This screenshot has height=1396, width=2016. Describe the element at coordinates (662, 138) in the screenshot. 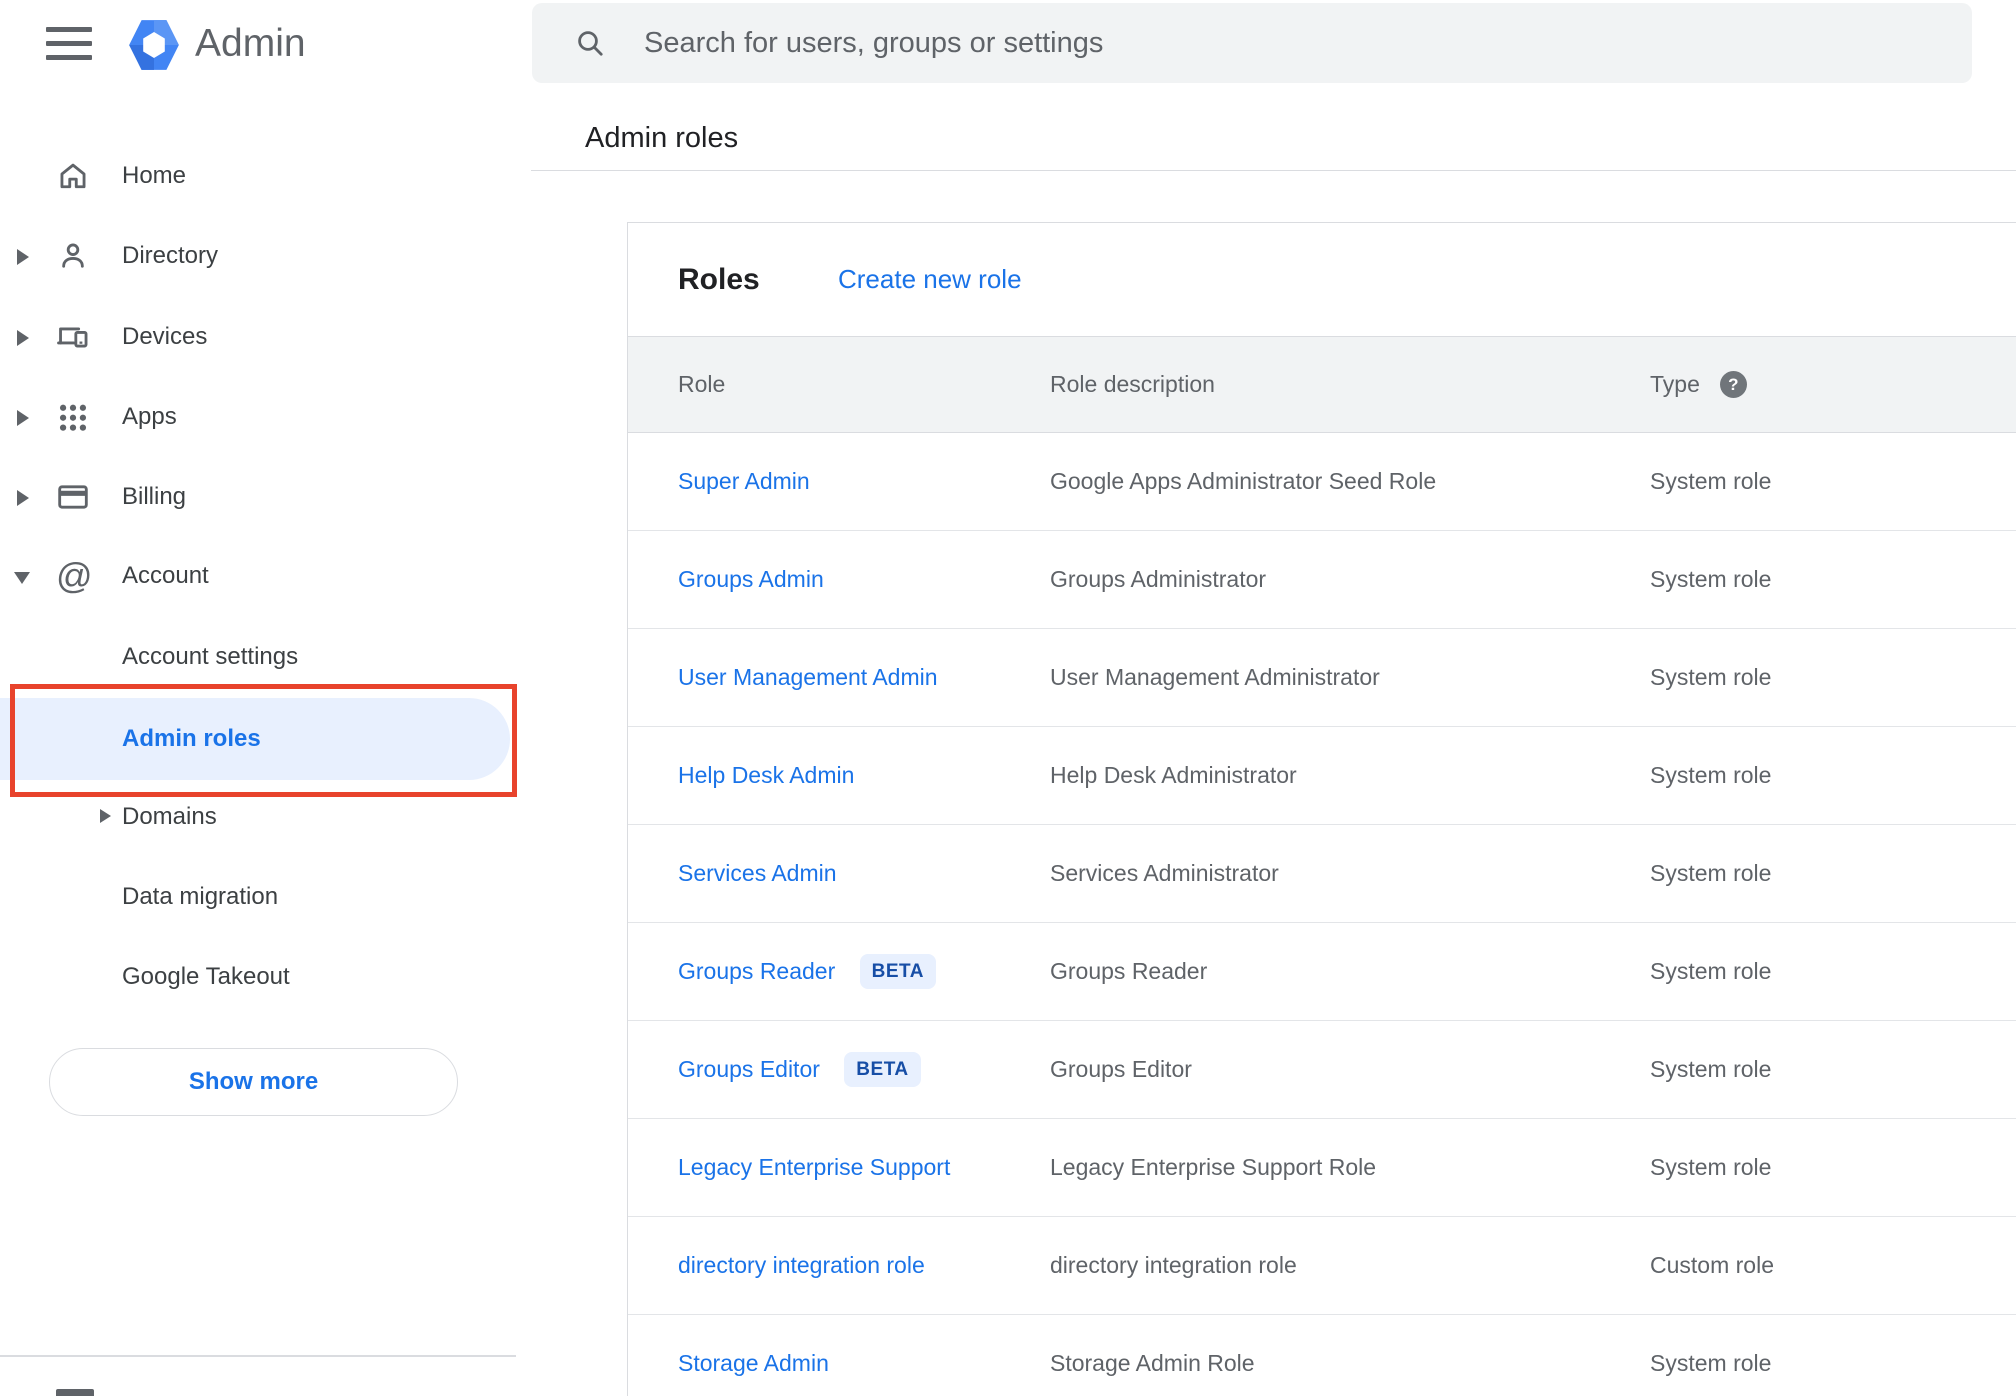

I see `breadcrumb: Admin roles` at that location.